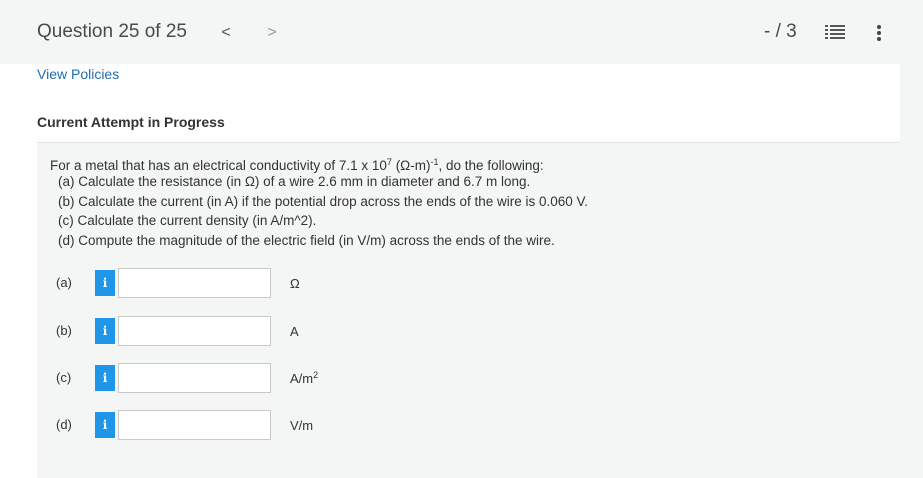 The height and width of the screenshot is (478, 923). What do you see at coordinates (64, 282) in the screenshot?
I see `answer-label: (a)` at bounding box center [64, 282].